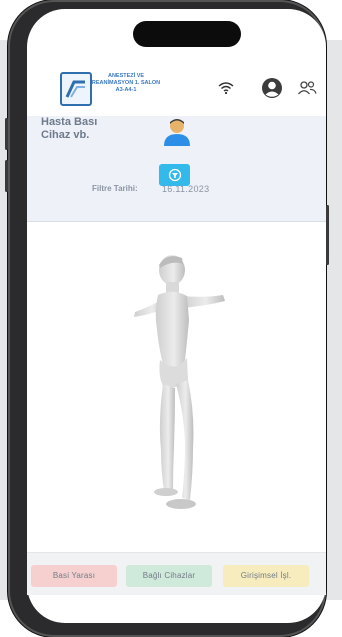 The image size is (342, 637). What do you see at coordinates (179, 382) in the screenshot?
I see `3d-human-body-model` at bounding box center [179, 382].